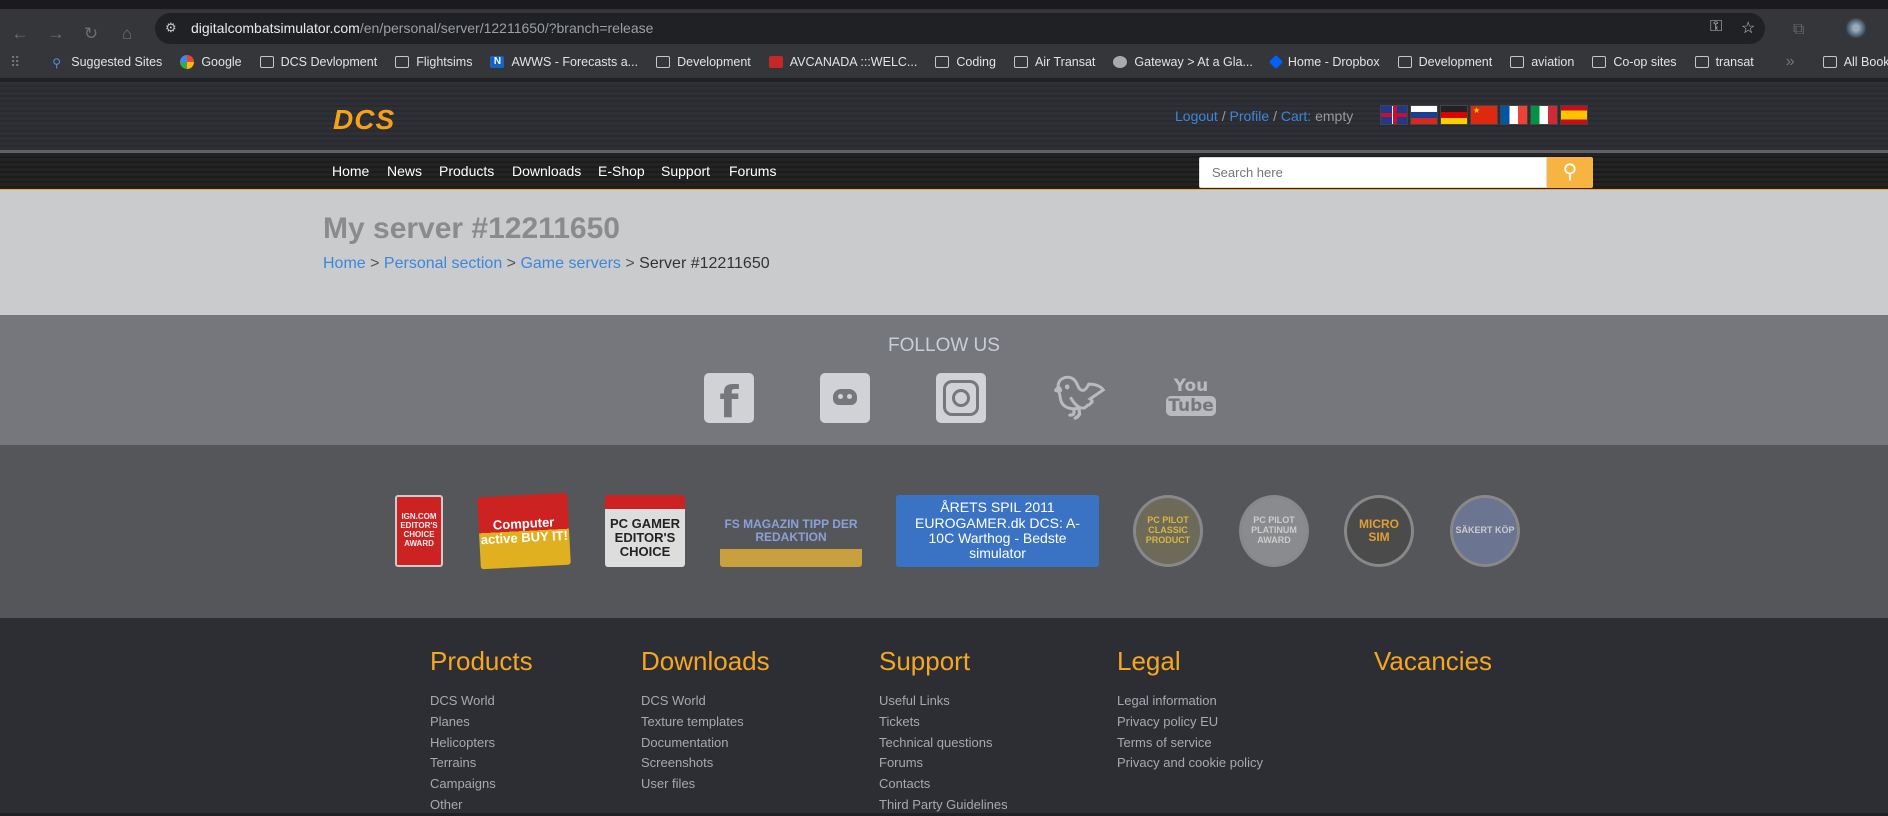  I want to click on nav-downloads: Downloads, so click(546, 171).